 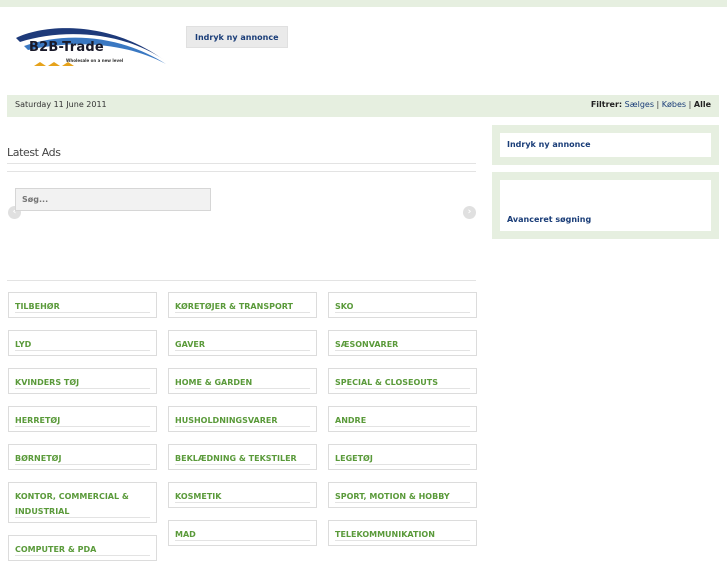 What do you see at coordinates (226, 420) in the screenshot?
I see `category-label: HUSHOLDNINGSVARER` at bounding box center [226, 420].